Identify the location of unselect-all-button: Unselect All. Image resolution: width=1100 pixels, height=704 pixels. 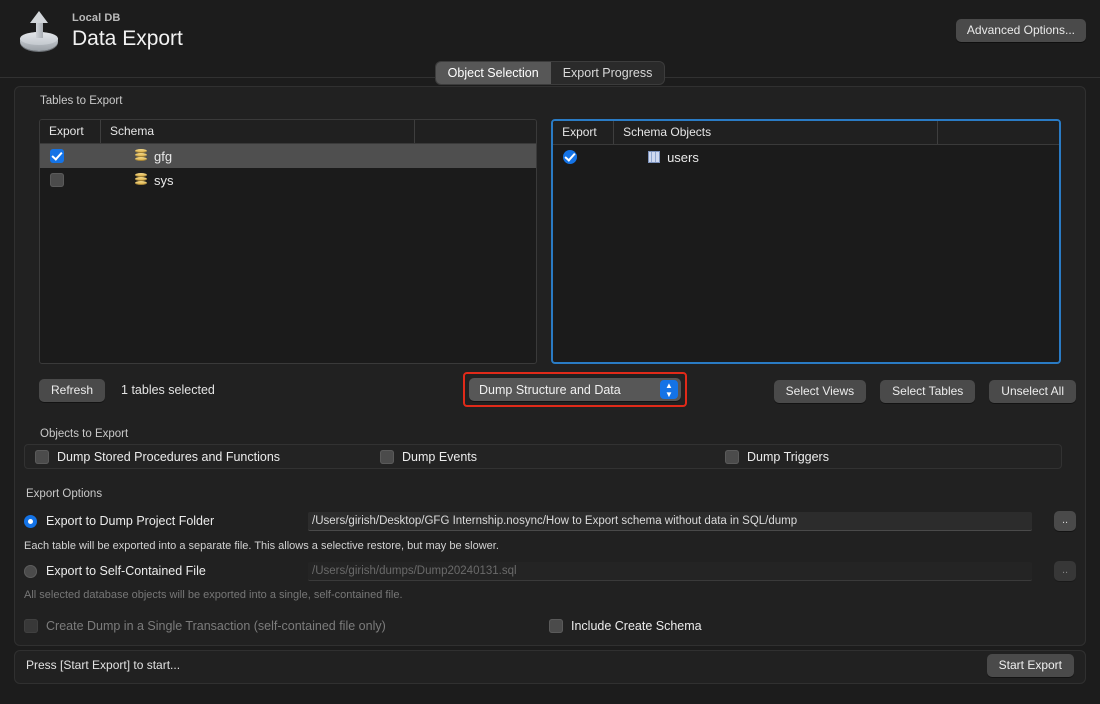
(1032, 391).